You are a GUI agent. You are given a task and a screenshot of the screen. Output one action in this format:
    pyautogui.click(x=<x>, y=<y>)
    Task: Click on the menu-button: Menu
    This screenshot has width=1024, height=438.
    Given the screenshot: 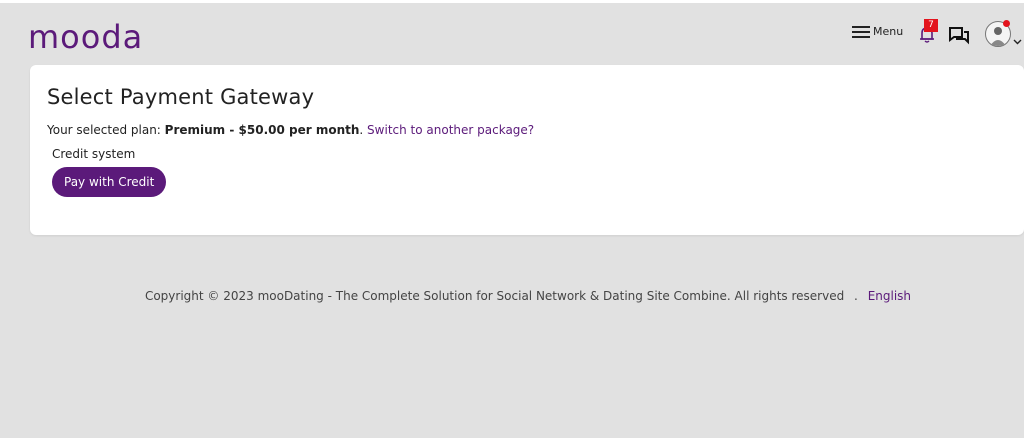 What is the action you would take?
    pyautogui.click(x=877, y=31)
    